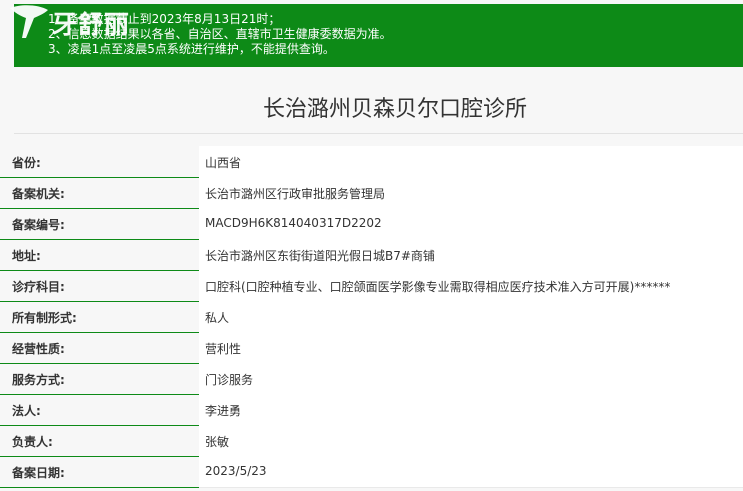 The width and height of the screenshot is (743, 491). What do you see at coordinates (191, 49) in the screenshot?
I see `notice-line-3: 3、凌晨1点至凌晨5点系统进行维护，不能提供查询。` at bounding box center [191, 49].